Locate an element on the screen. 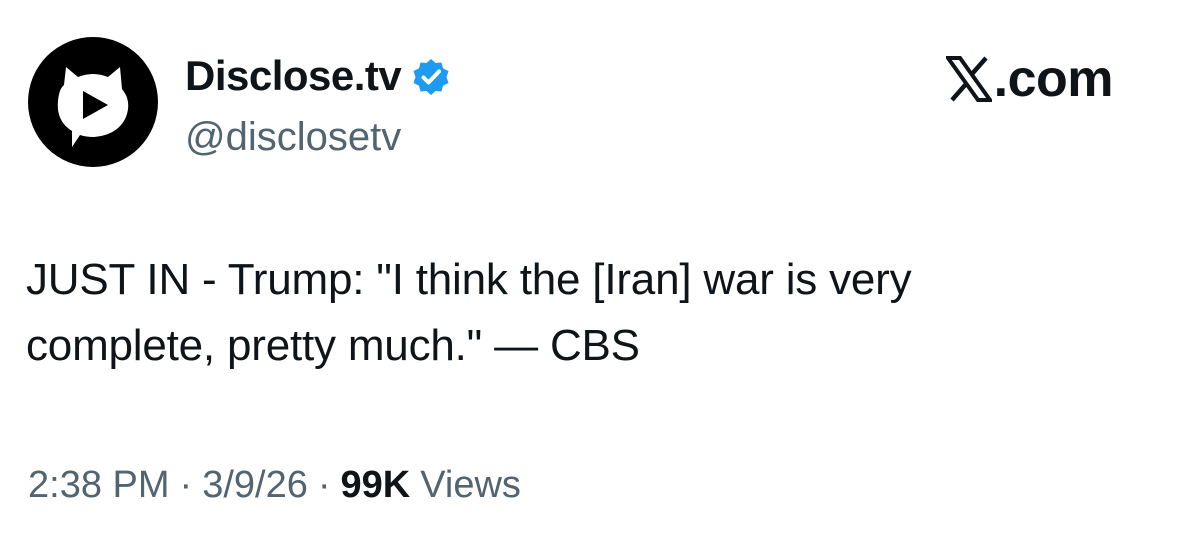 Image resolution: width=1179 pixels, height=552 pixels. avatar is located at coordinates (93, 102).